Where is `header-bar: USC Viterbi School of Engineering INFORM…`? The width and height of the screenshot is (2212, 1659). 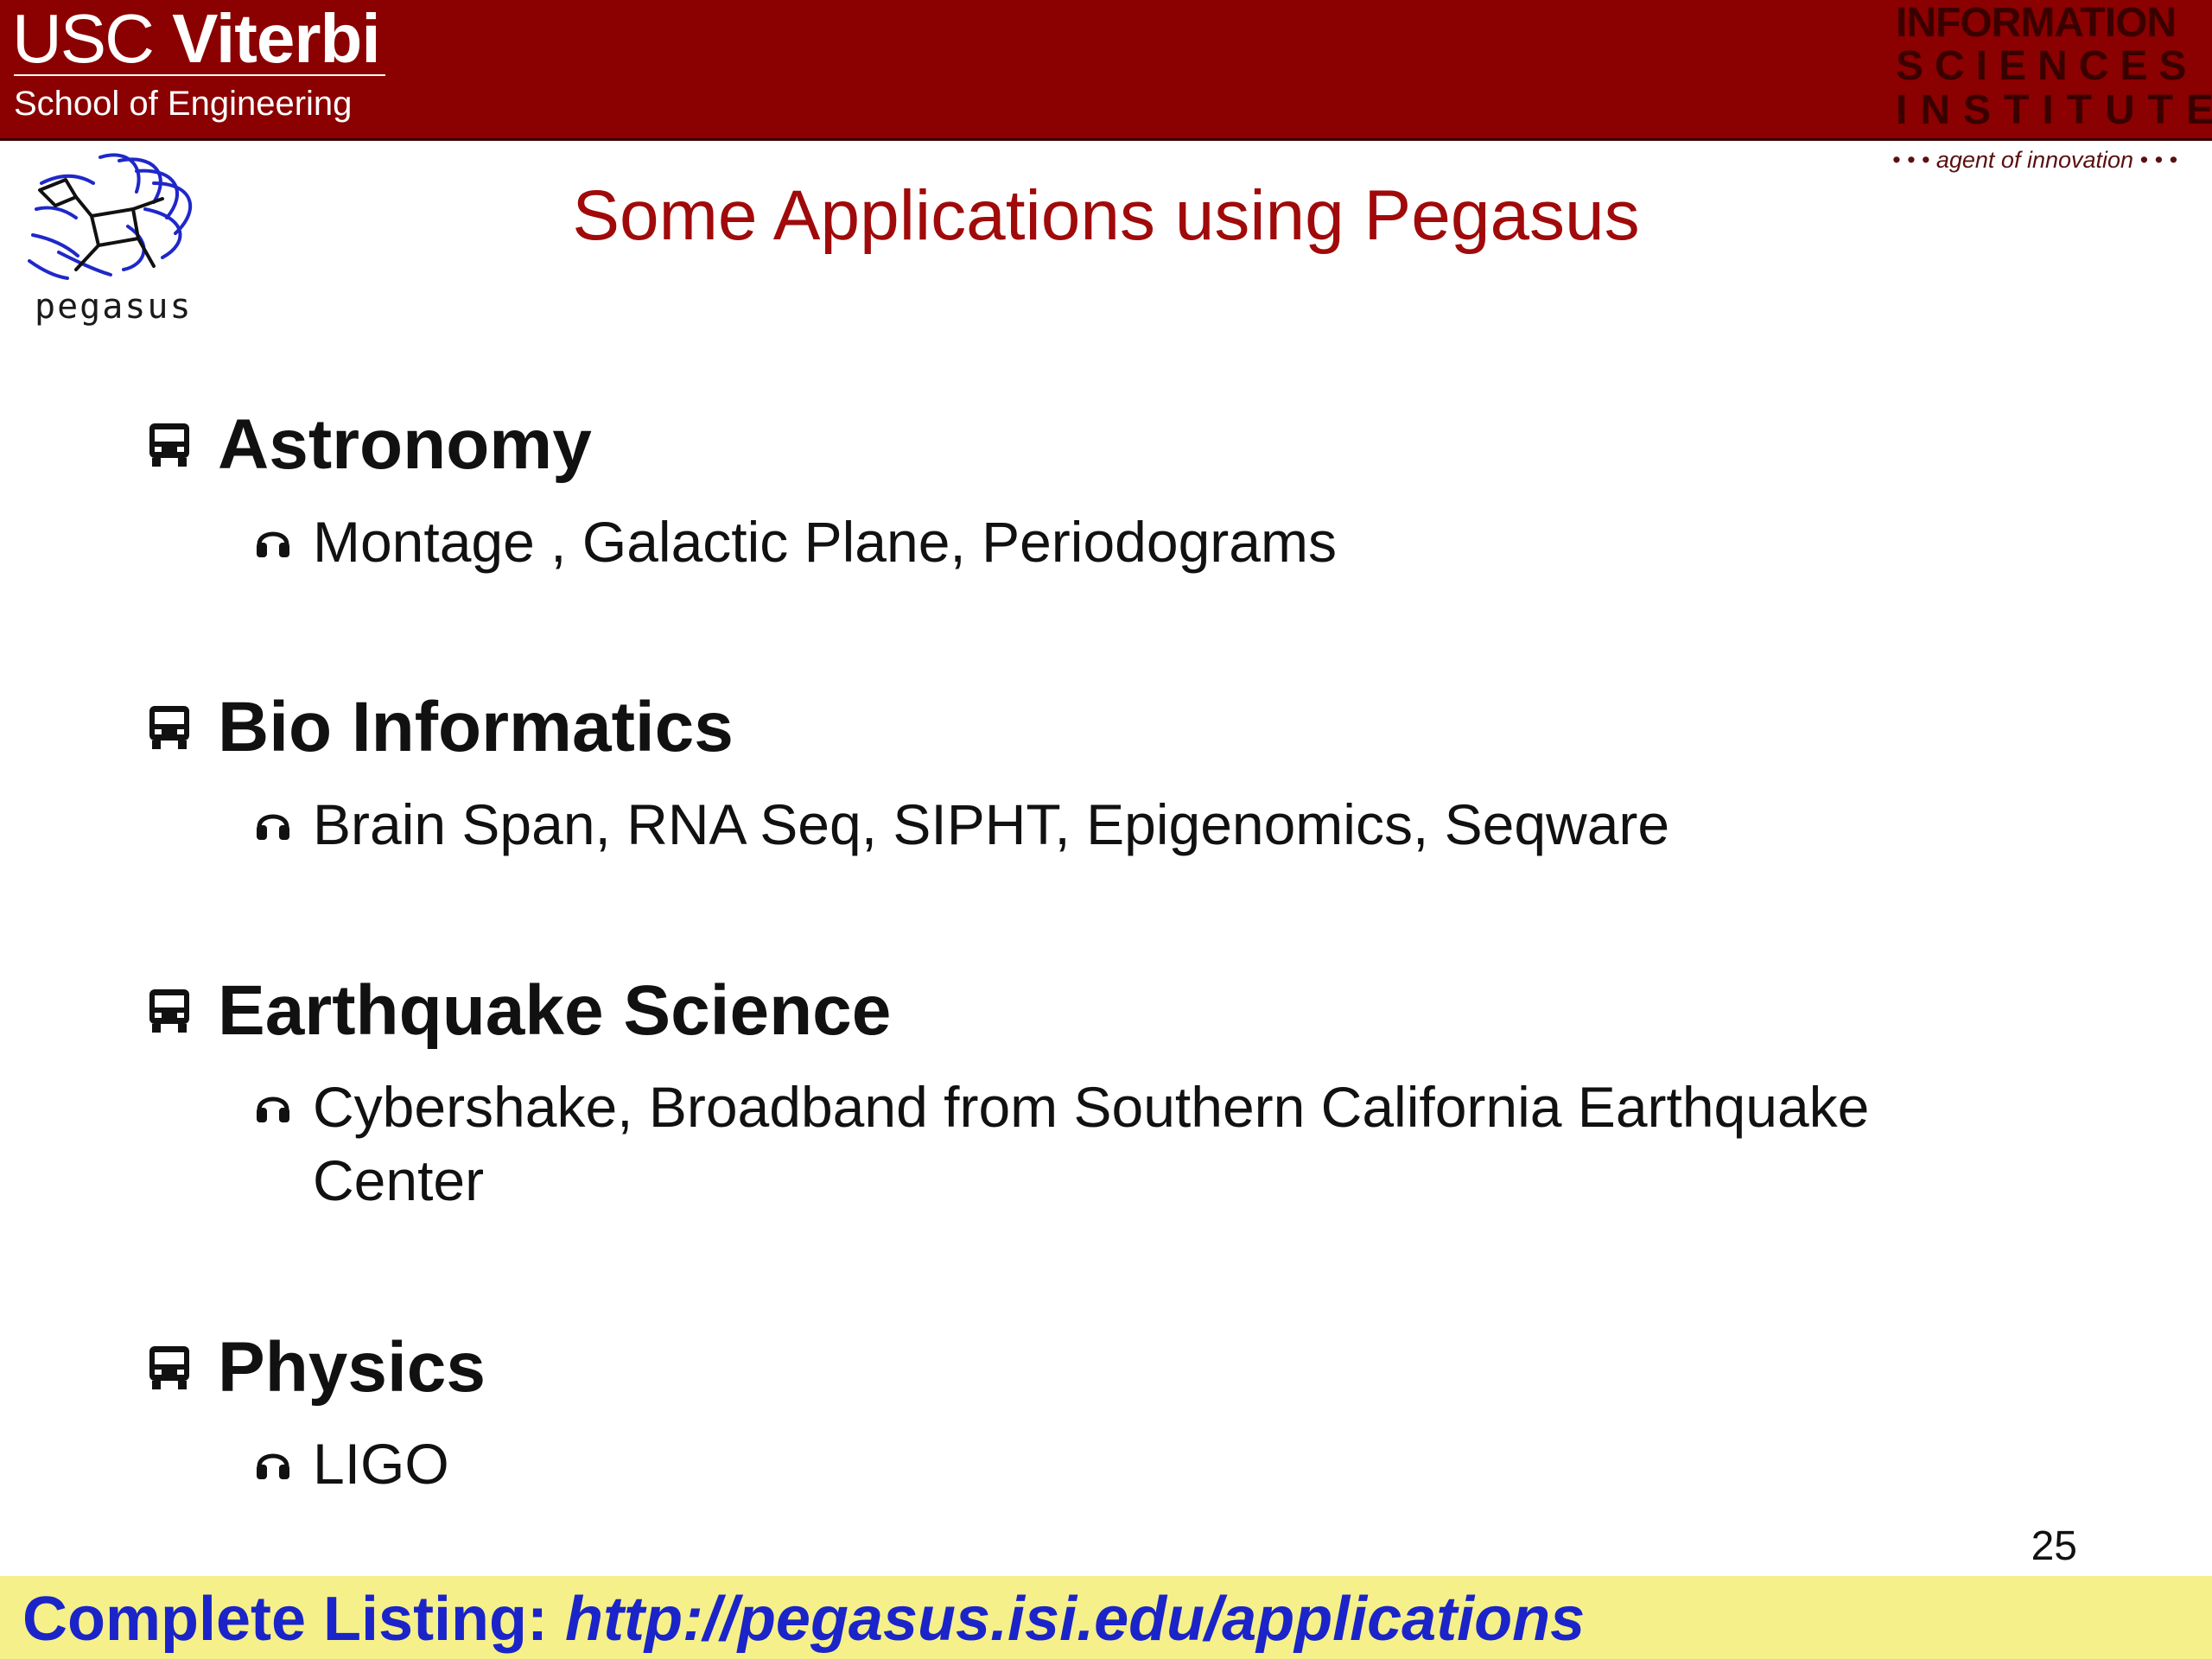 header-bar: USC Viterbi School of Engineering INFORM… is located at coordinates (1106, 70).